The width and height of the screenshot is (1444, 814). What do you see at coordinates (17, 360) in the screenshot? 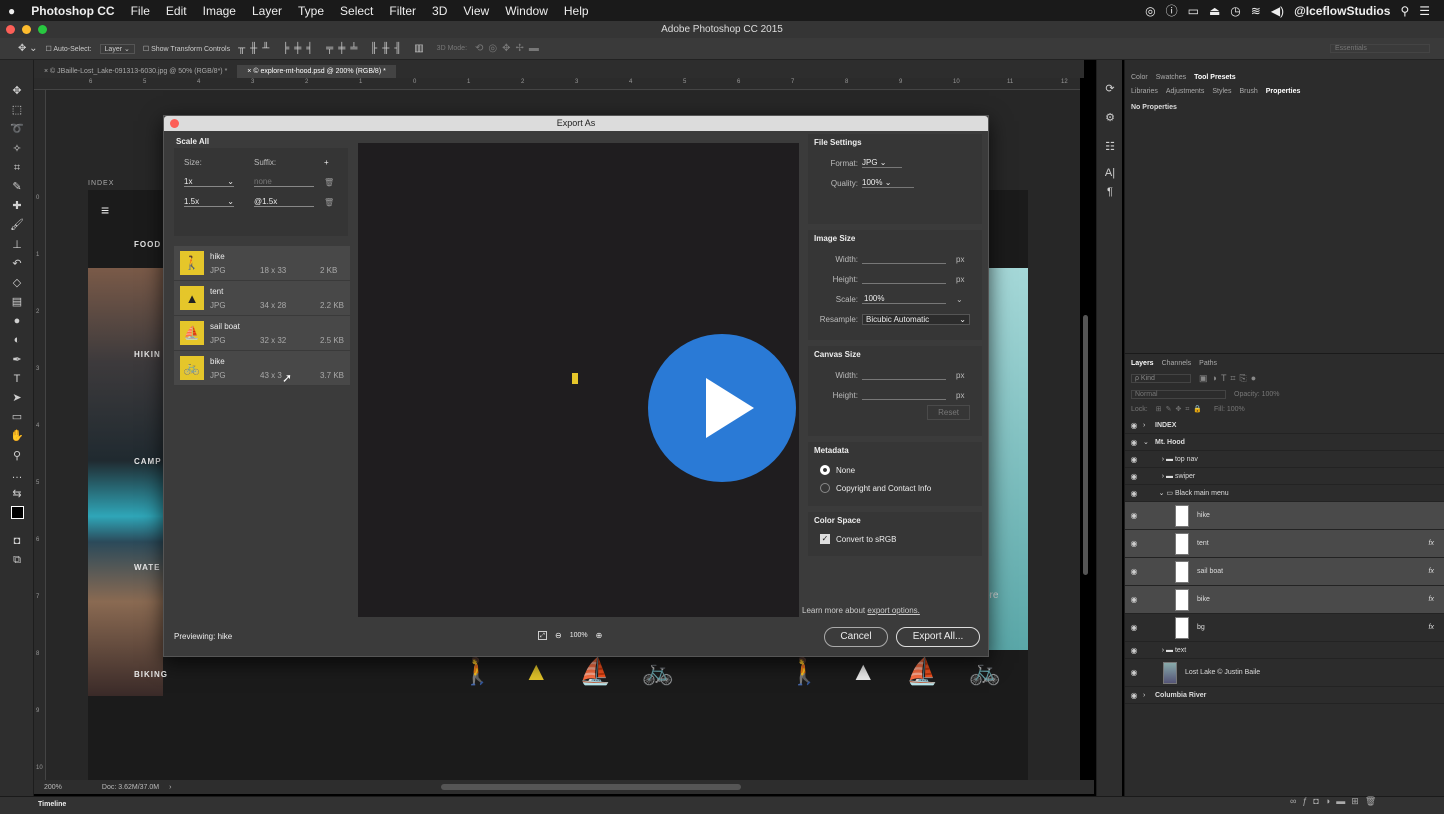
I see `pen-tool-icon: ✒` at bounding box center [17, 360].